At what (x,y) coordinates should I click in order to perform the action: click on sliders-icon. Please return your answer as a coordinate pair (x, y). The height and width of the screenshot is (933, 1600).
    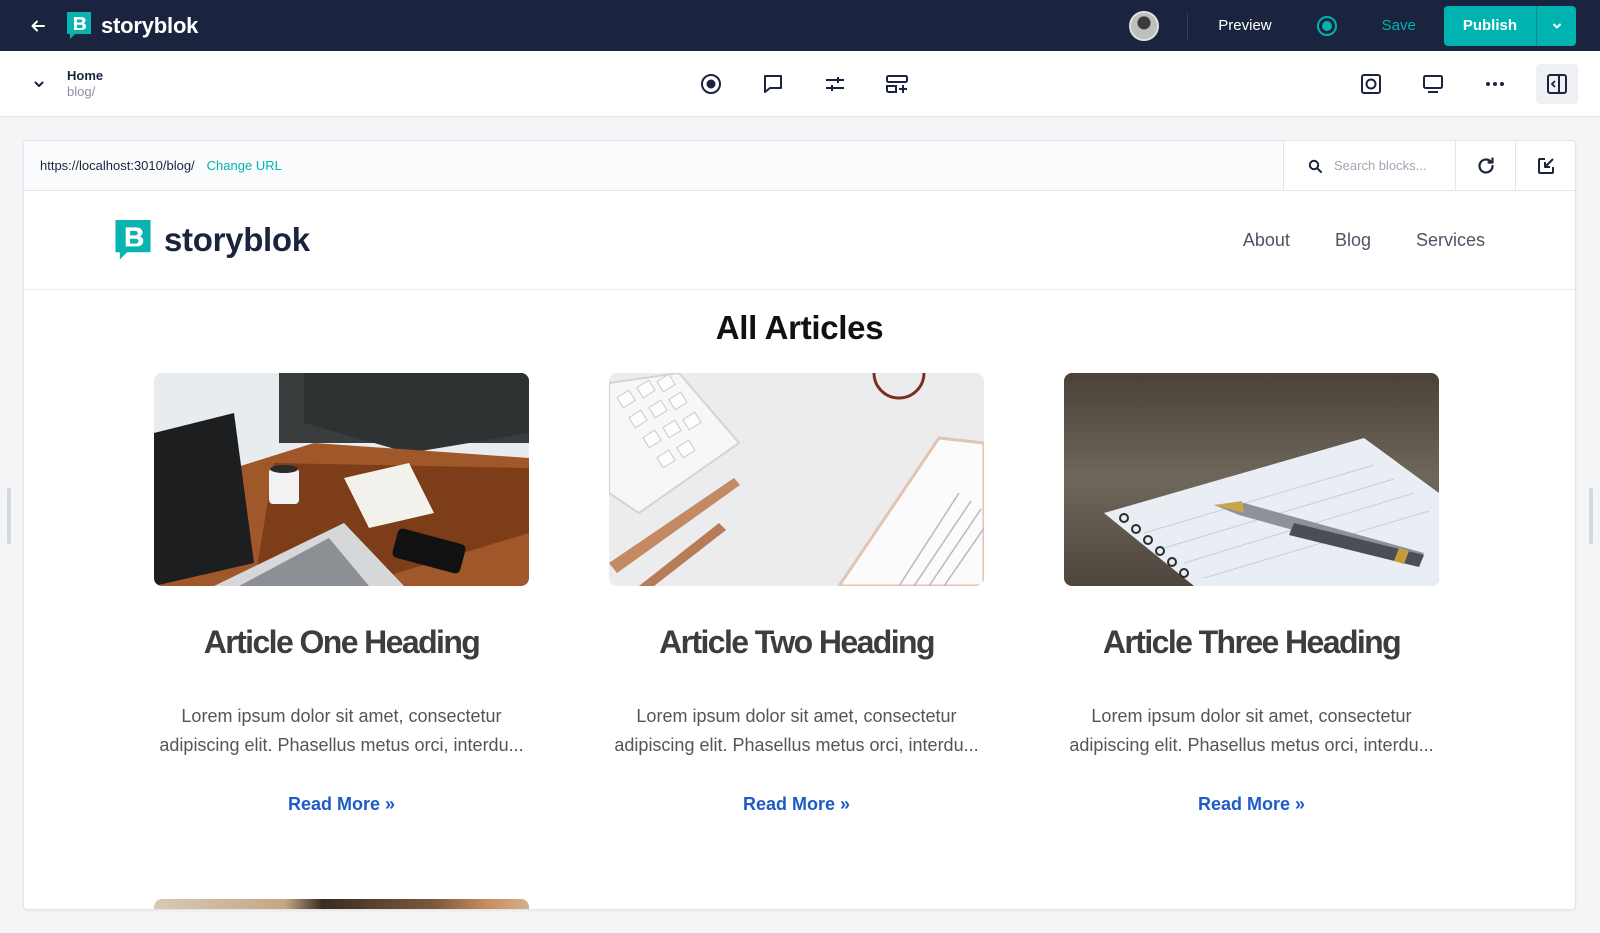
    Looking at the image, I should click on (835, 84).